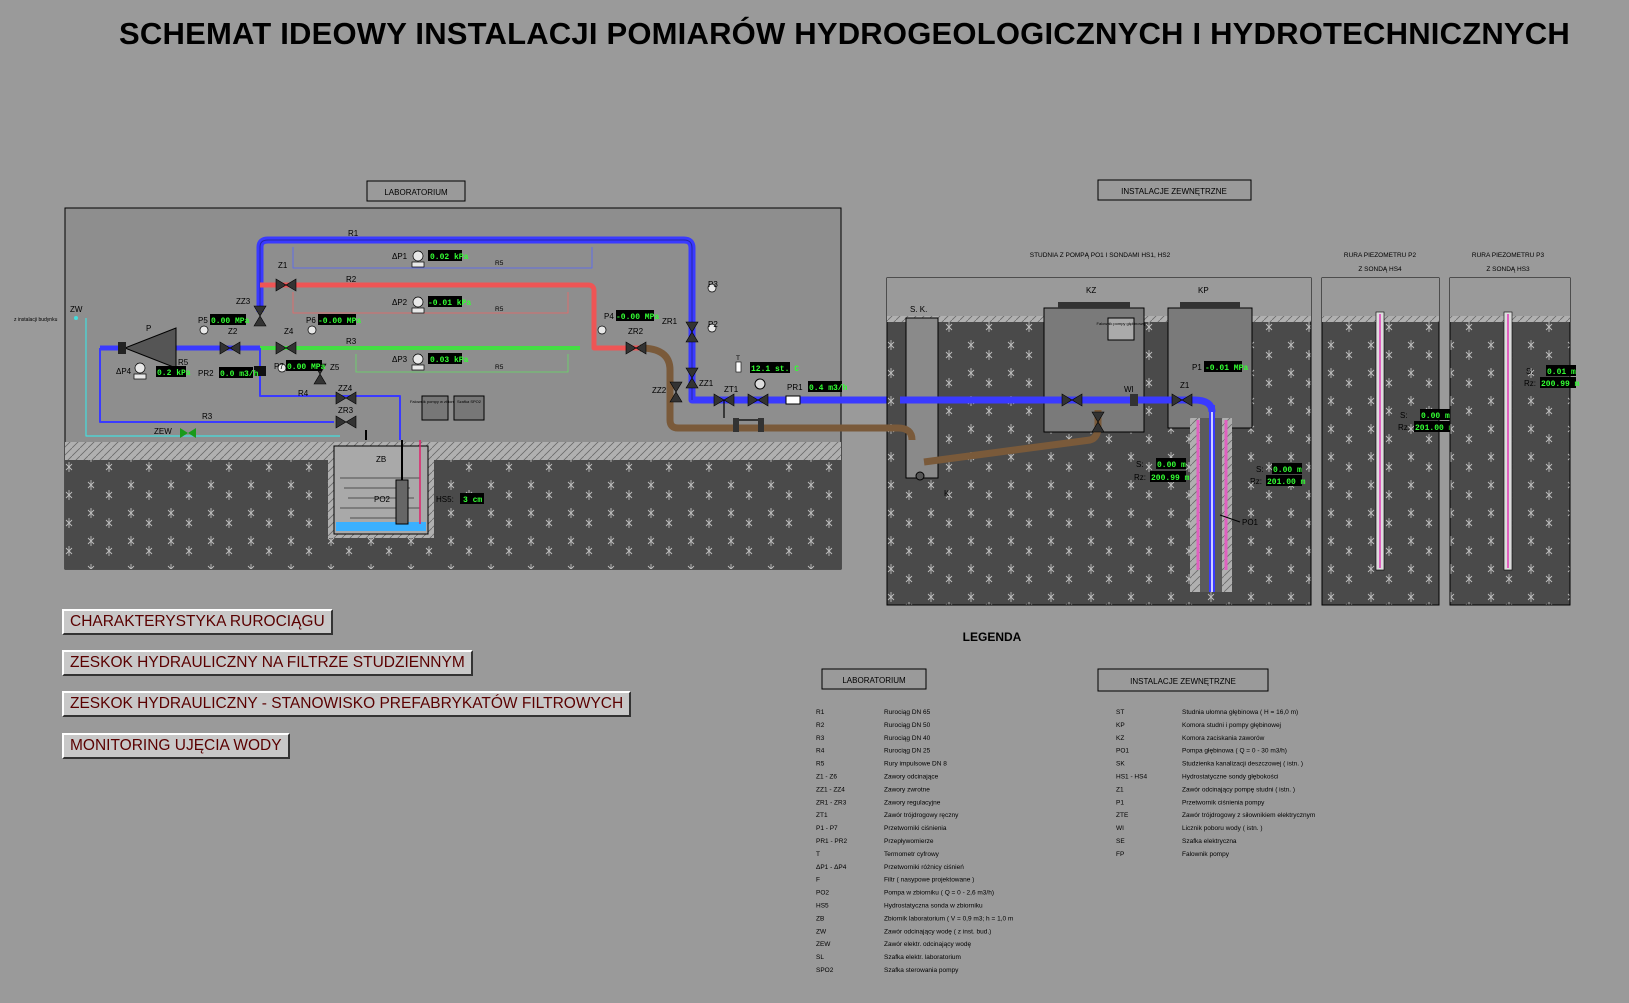 The height and width of the screenshot is (1003, 1629). Describe the element at coordinates (499, 263) in the screenshot. I see `label-r5-a: R5` at that location.